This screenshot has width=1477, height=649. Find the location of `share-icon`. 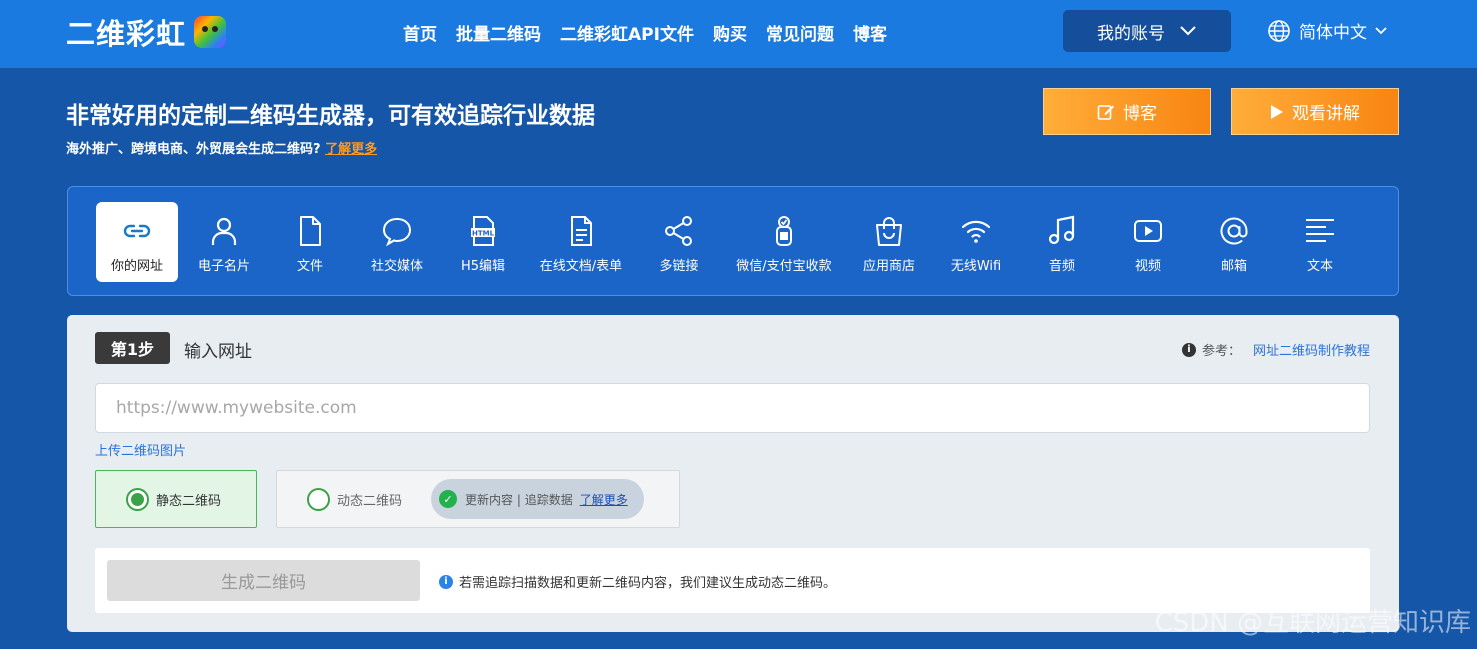

share-icon is located at coordinates (678, 231).